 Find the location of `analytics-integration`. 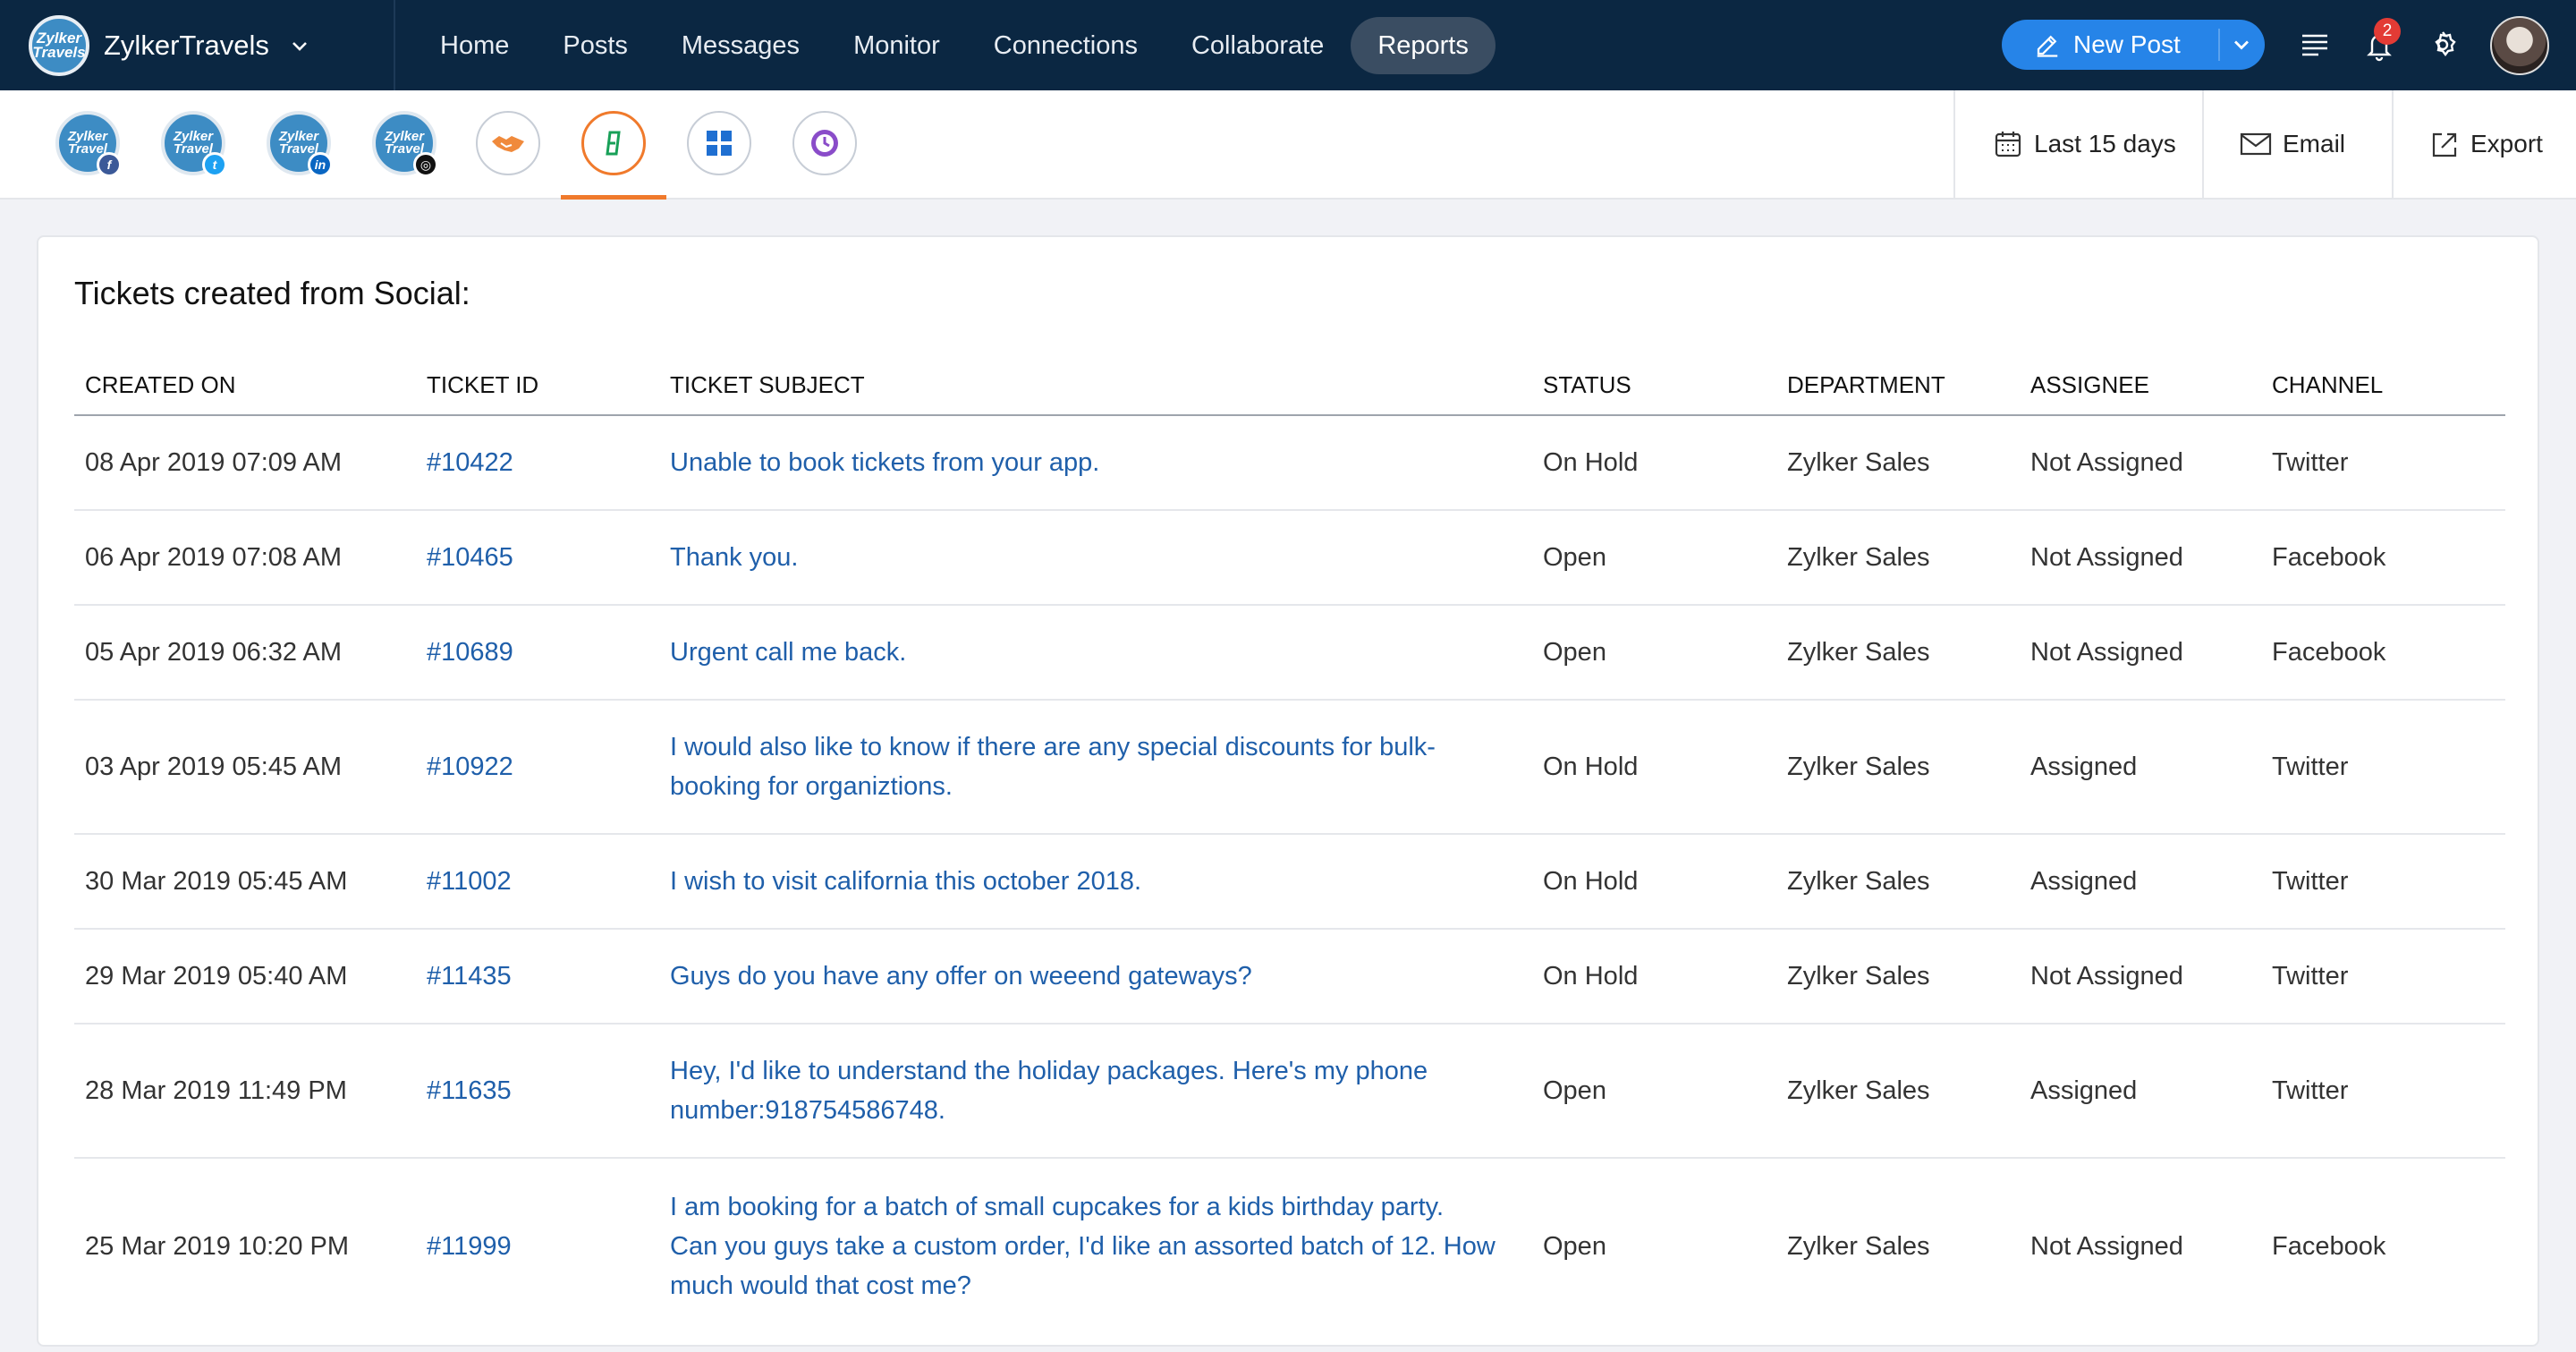

analytics-integration is located at coordinates (824, 143).